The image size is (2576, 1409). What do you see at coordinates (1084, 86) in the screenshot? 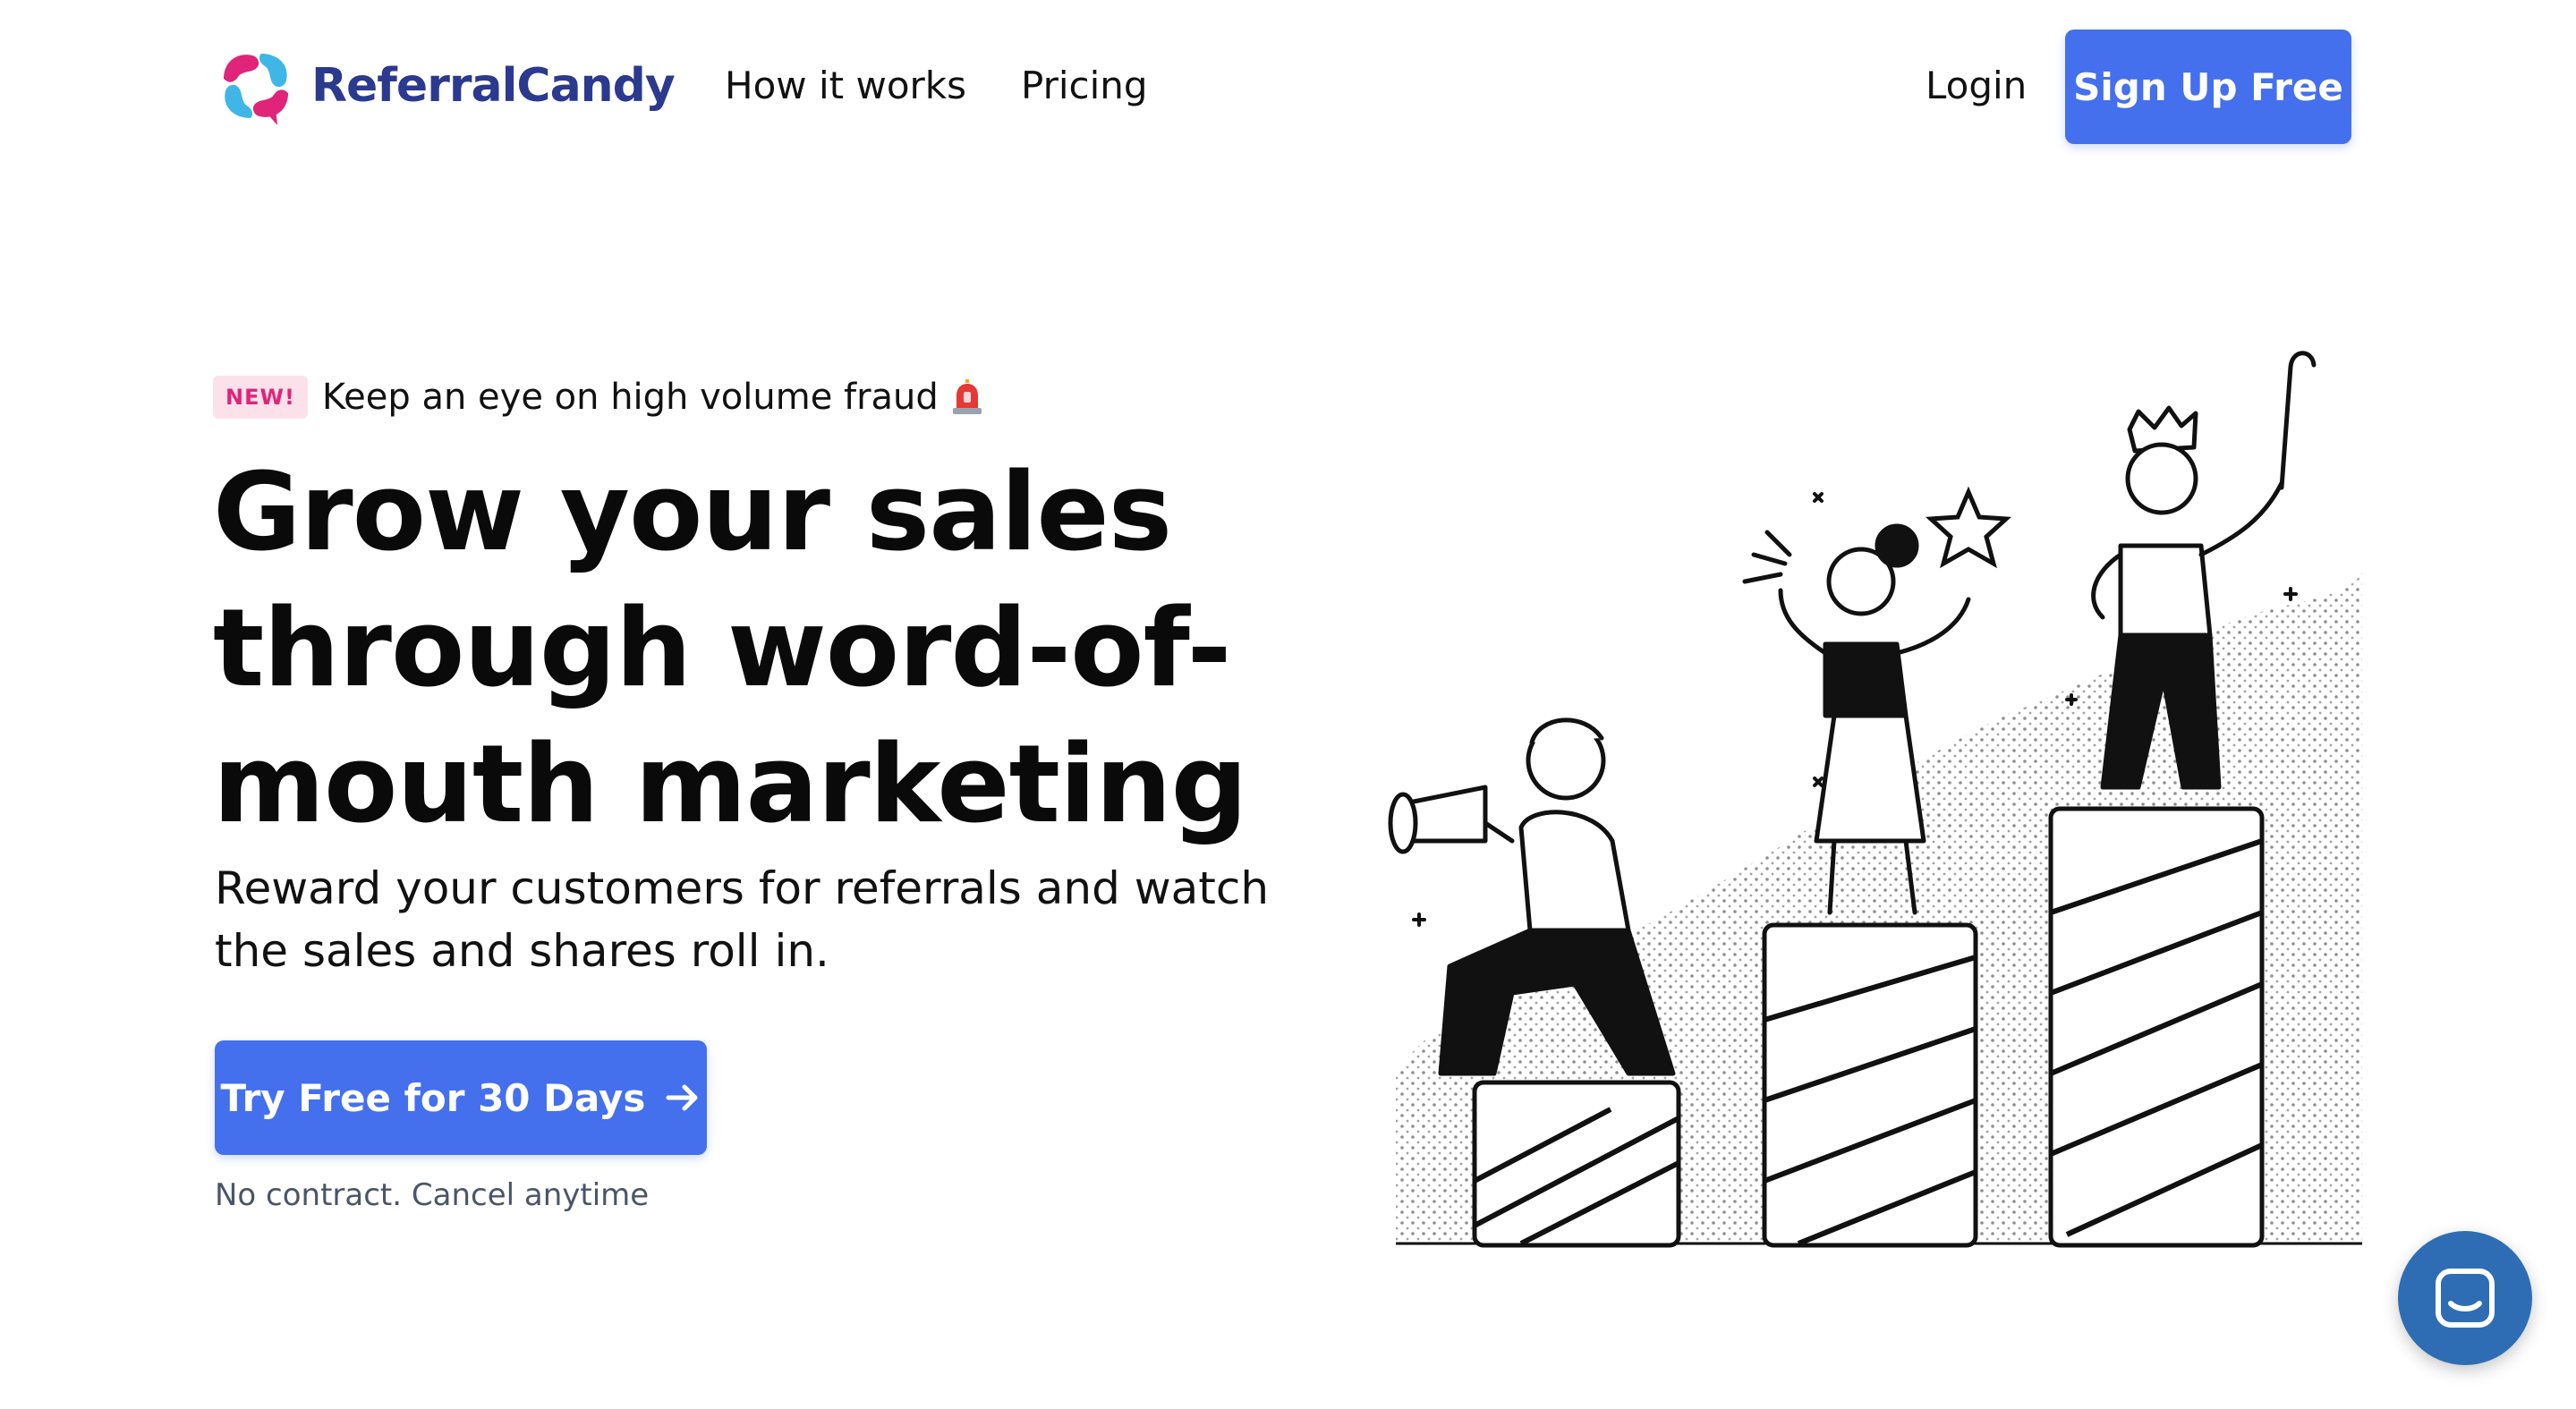
I see `nav-pricing: Pricing` at bounding box center [1084, 86].